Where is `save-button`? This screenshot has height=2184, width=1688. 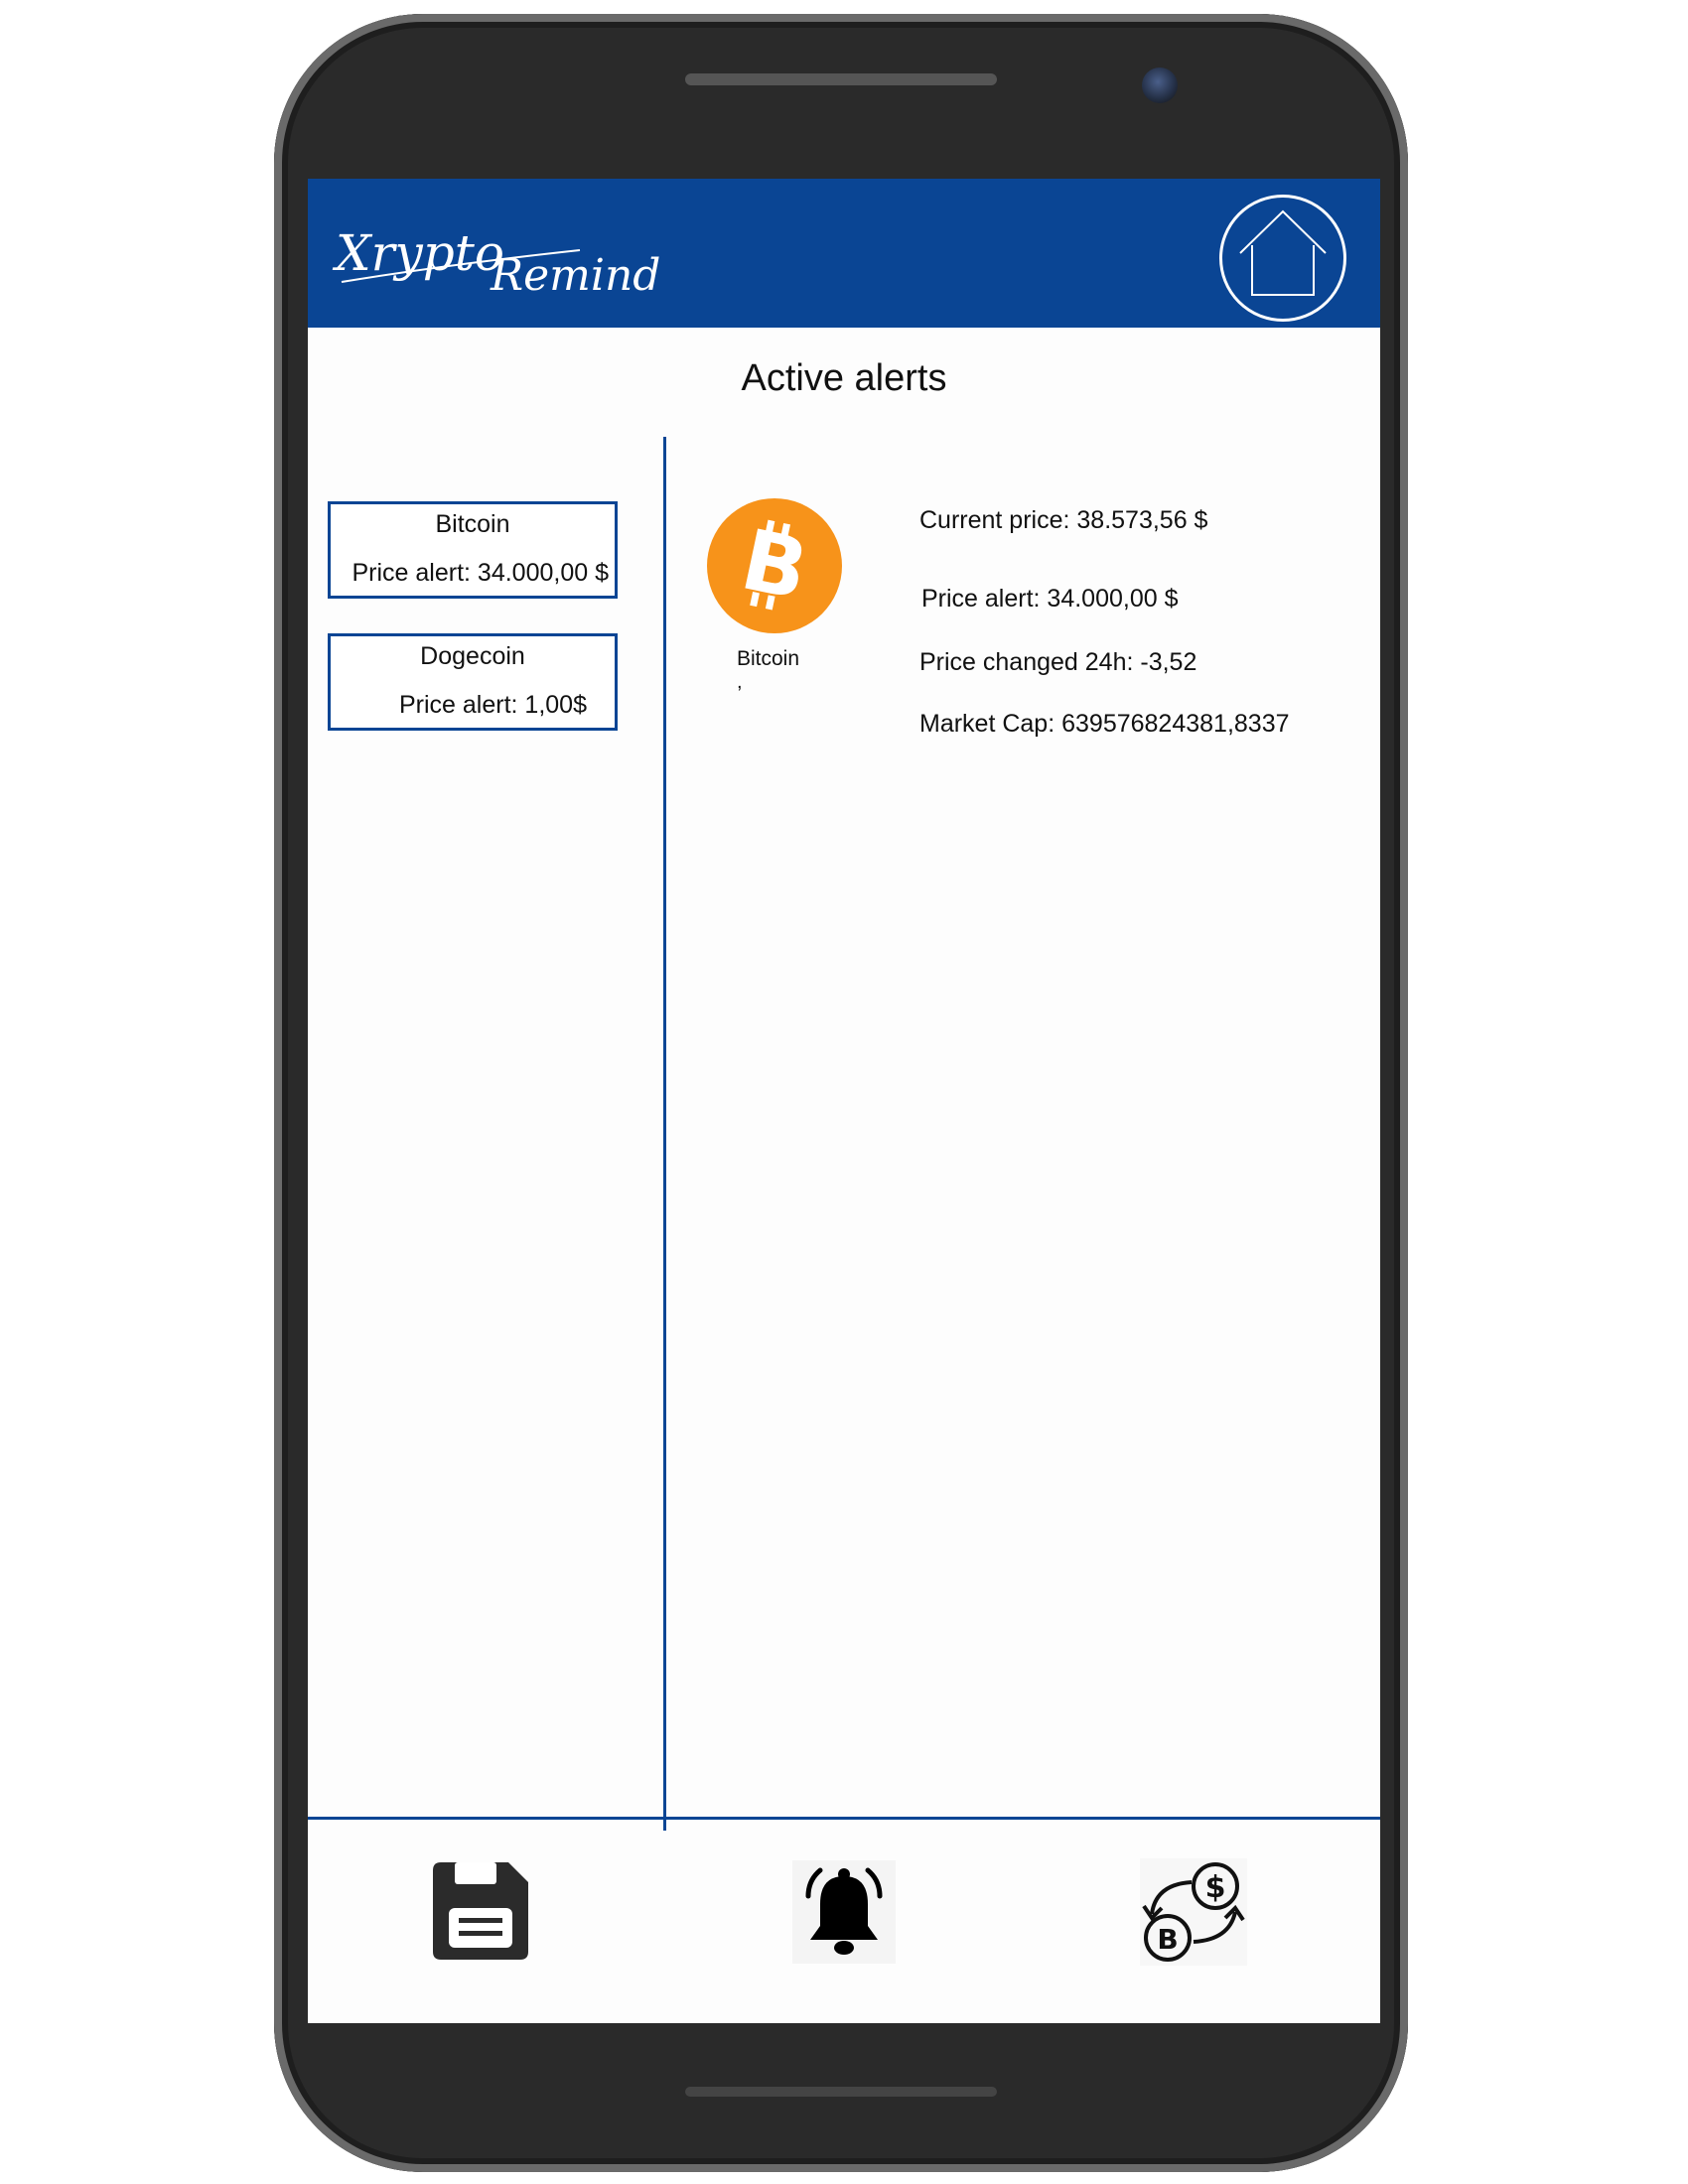
save-button is located at coordinates (480, 1912).